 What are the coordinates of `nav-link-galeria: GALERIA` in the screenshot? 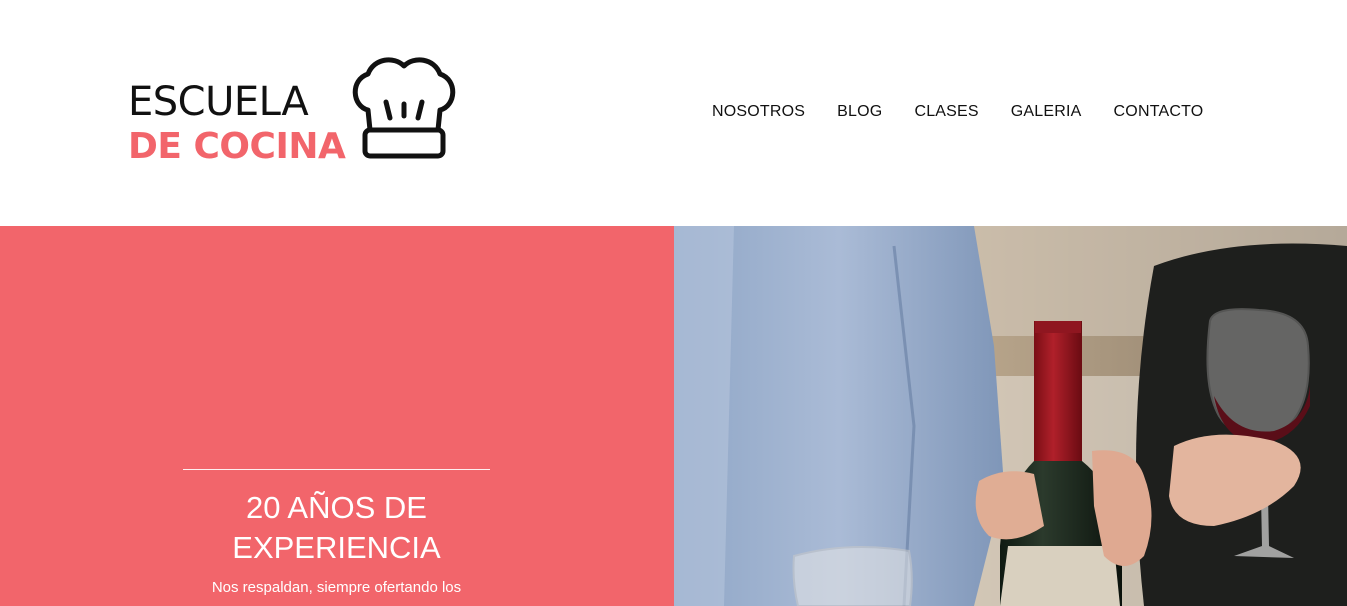 It's located at (1046, 112).